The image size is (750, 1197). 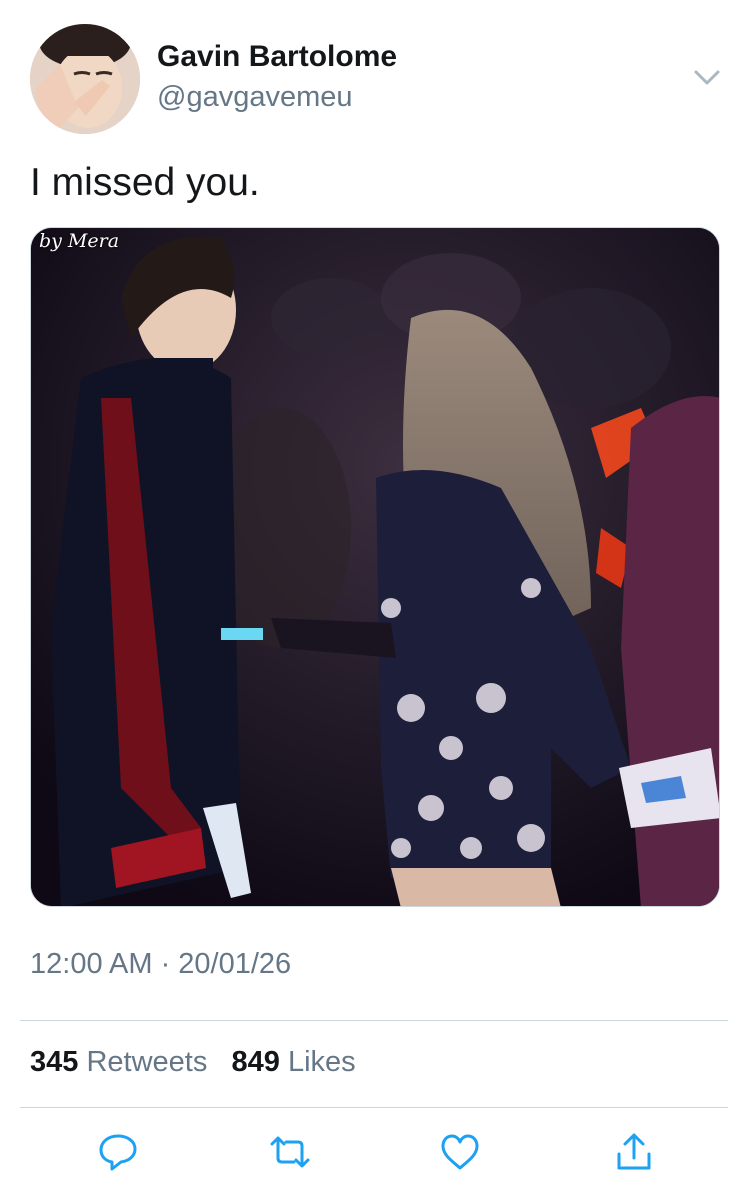 I want to click on media-watermark: by Mera, so click(x=79, y=241).